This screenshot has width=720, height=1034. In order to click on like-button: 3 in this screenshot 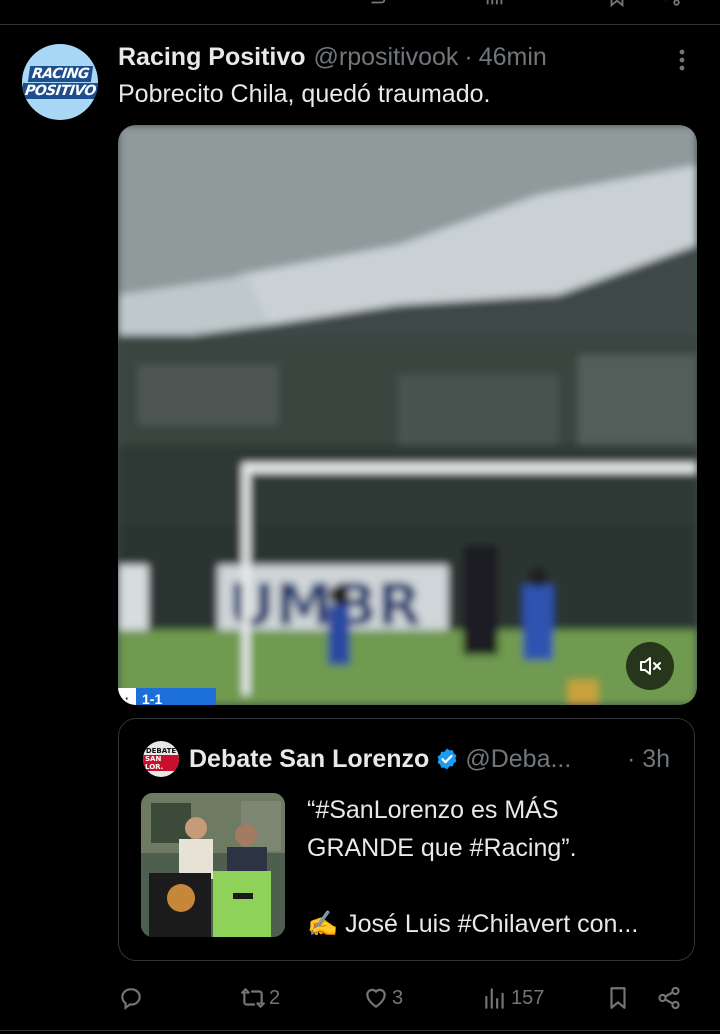, I will do `click(383, 998)`.